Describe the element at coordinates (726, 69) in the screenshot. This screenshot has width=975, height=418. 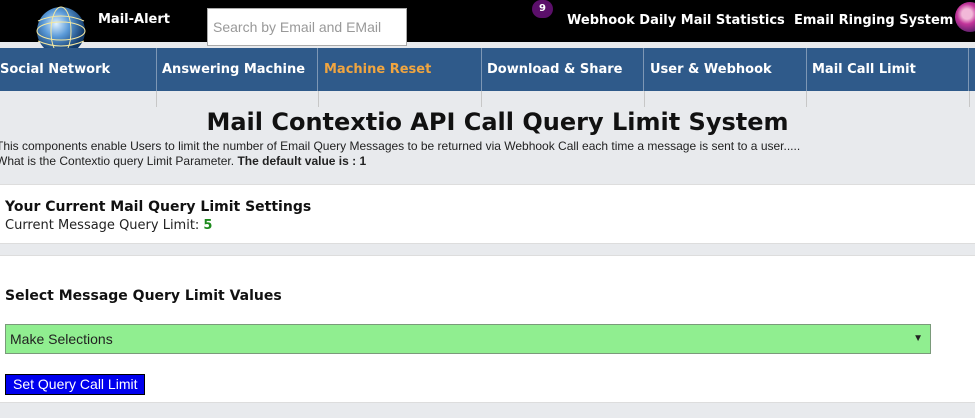
I see `nav-user-webhook: User & Webhook` at that location.